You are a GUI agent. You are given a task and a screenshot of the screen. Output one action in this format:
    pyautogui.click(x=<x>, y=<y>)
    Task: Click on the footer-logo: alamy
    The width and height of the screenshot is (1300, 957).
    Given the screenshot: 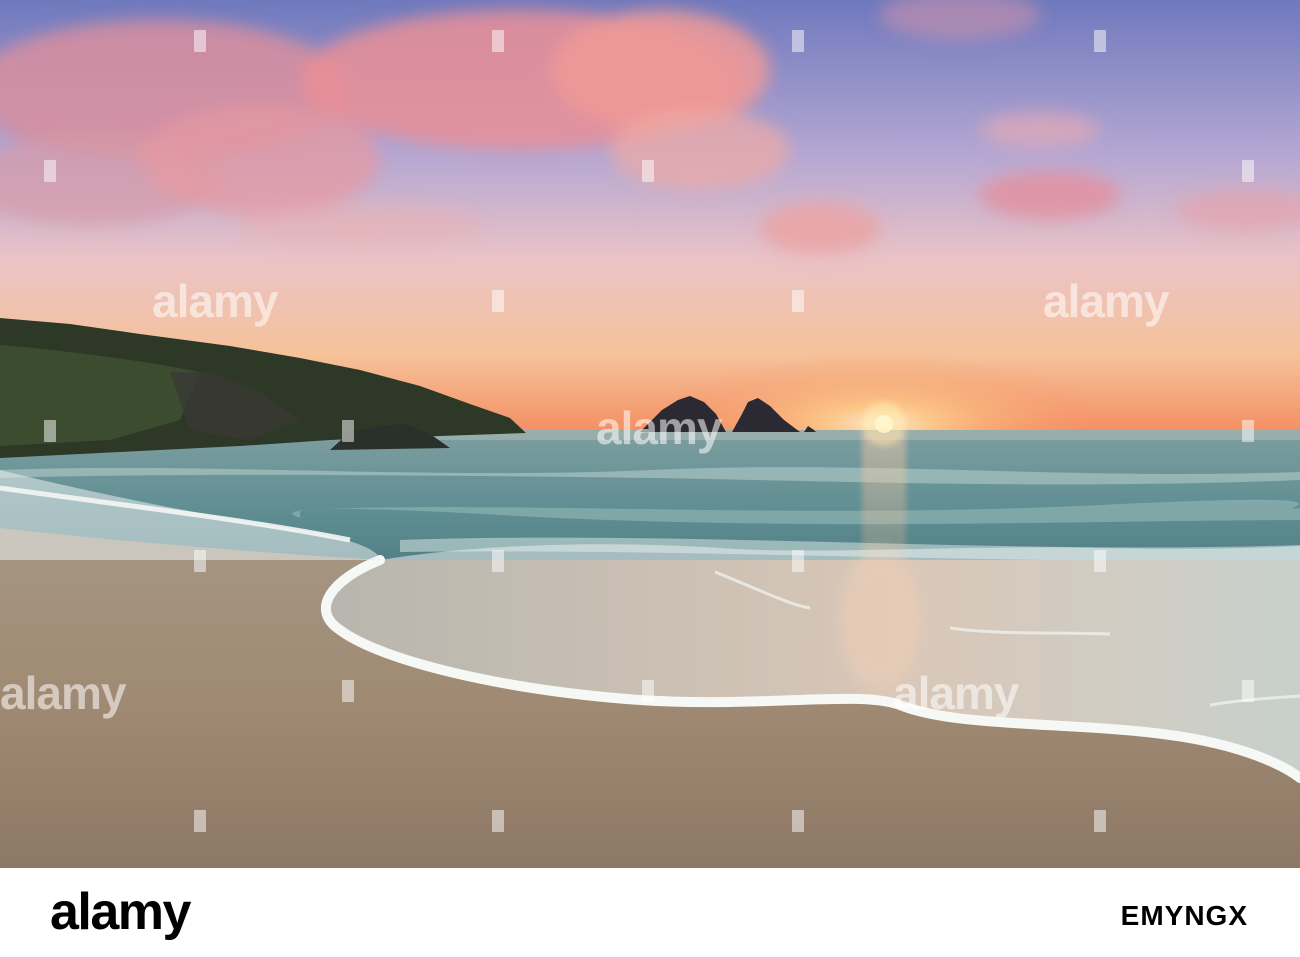 What is the action you would take?
    pyautogui.click(x=120, y=912)
    